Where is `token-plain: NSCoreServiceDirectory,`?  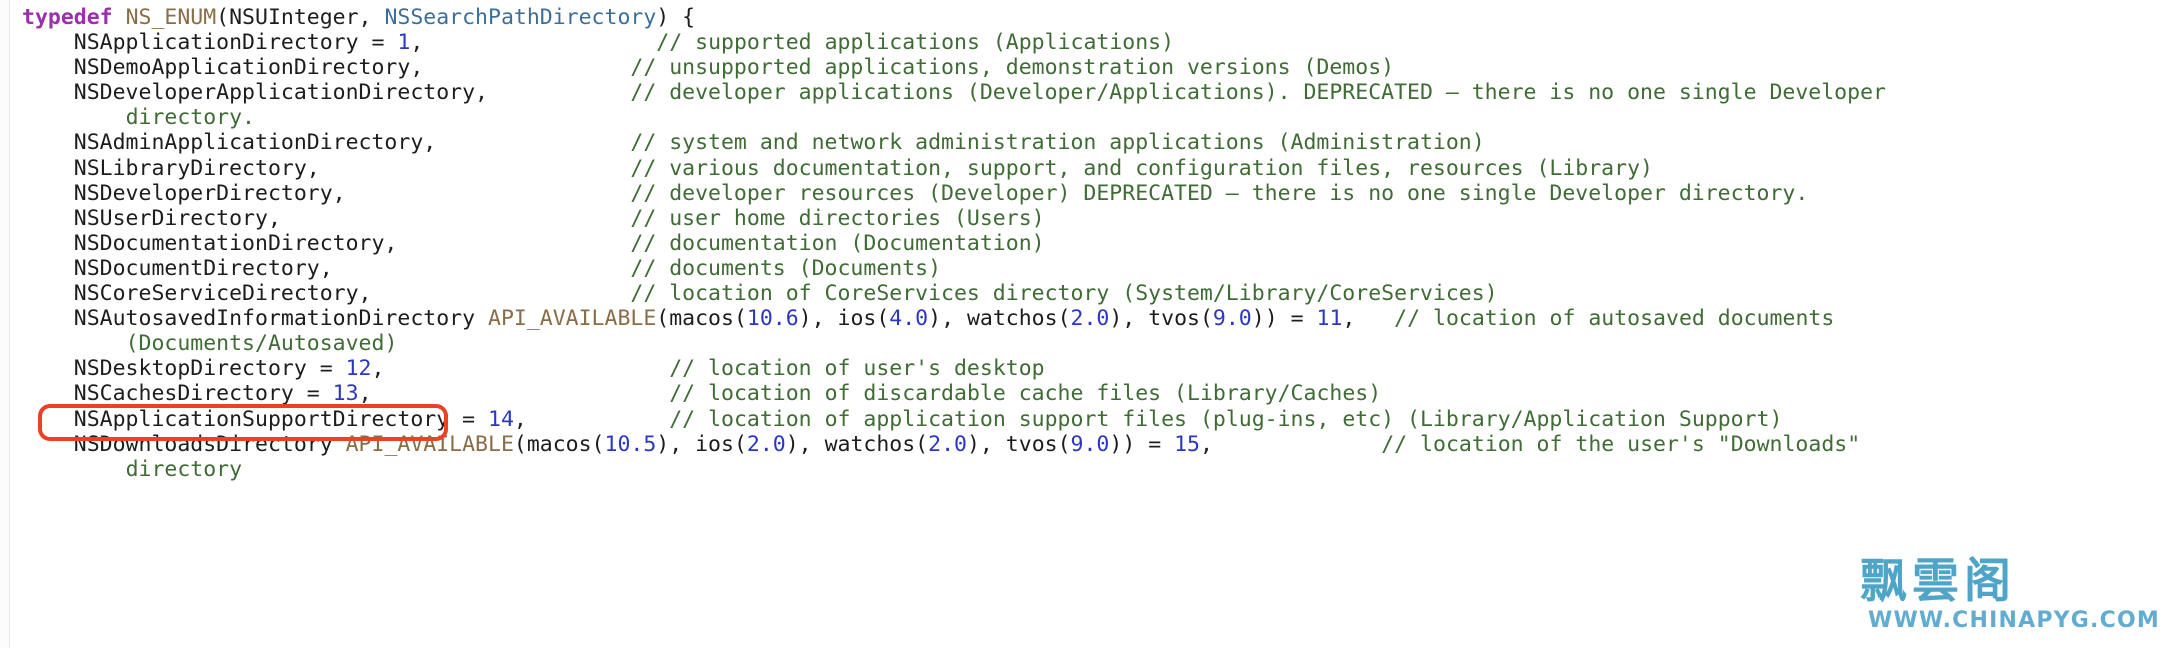 token-plain: NSCoreServiceDirectory, is located at coordinates (326, 294).